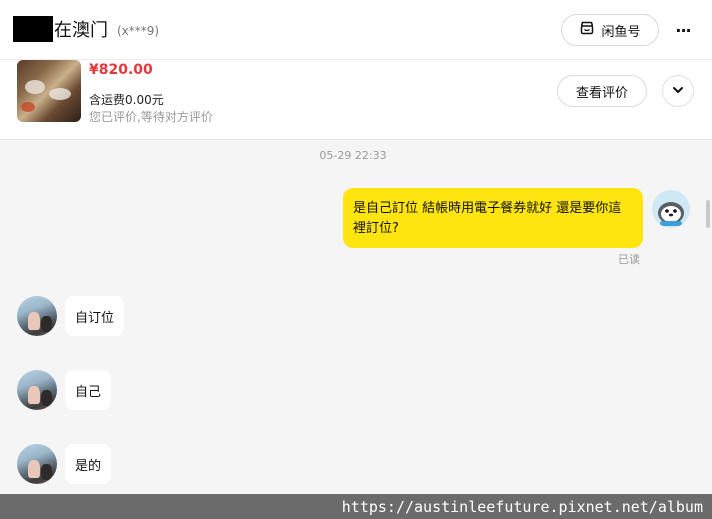  I want to click on more-icon: ···, so click(683, 30).